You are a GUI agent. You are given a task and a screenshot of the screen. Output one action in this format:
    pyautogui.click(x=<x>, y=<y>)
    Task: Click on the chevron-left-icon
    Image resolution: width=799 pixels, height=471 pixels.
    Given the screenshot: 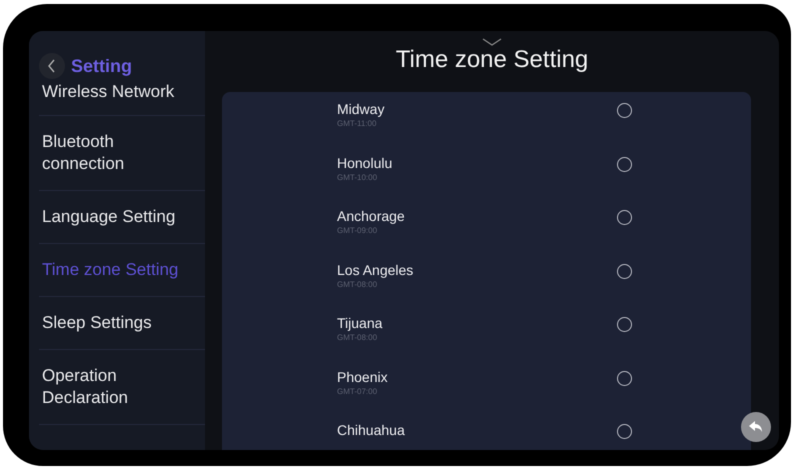 What is the action you would take?
    pyautogui.click(x=52, y=66)
    